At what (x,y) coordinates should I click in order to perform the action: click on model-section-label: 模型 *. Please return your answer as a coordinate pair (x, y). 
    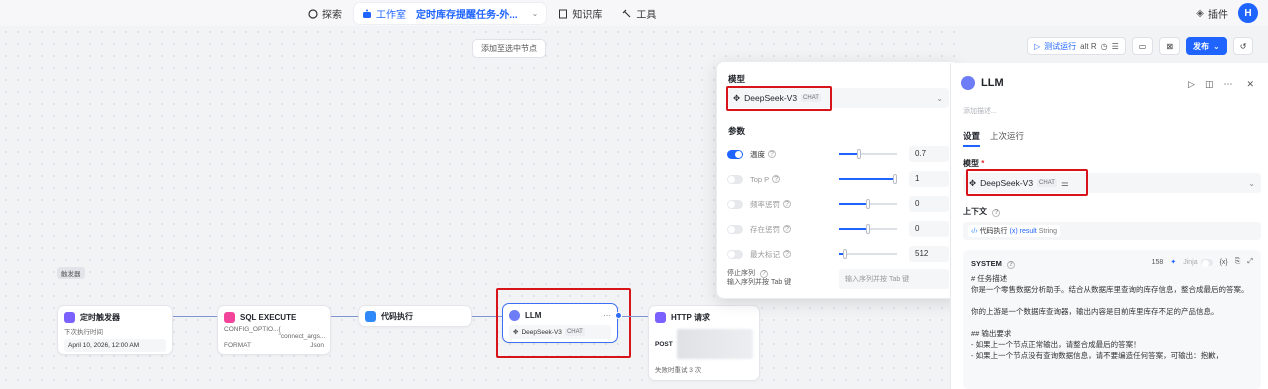
    Looking at the image, I should click on (973, 163).